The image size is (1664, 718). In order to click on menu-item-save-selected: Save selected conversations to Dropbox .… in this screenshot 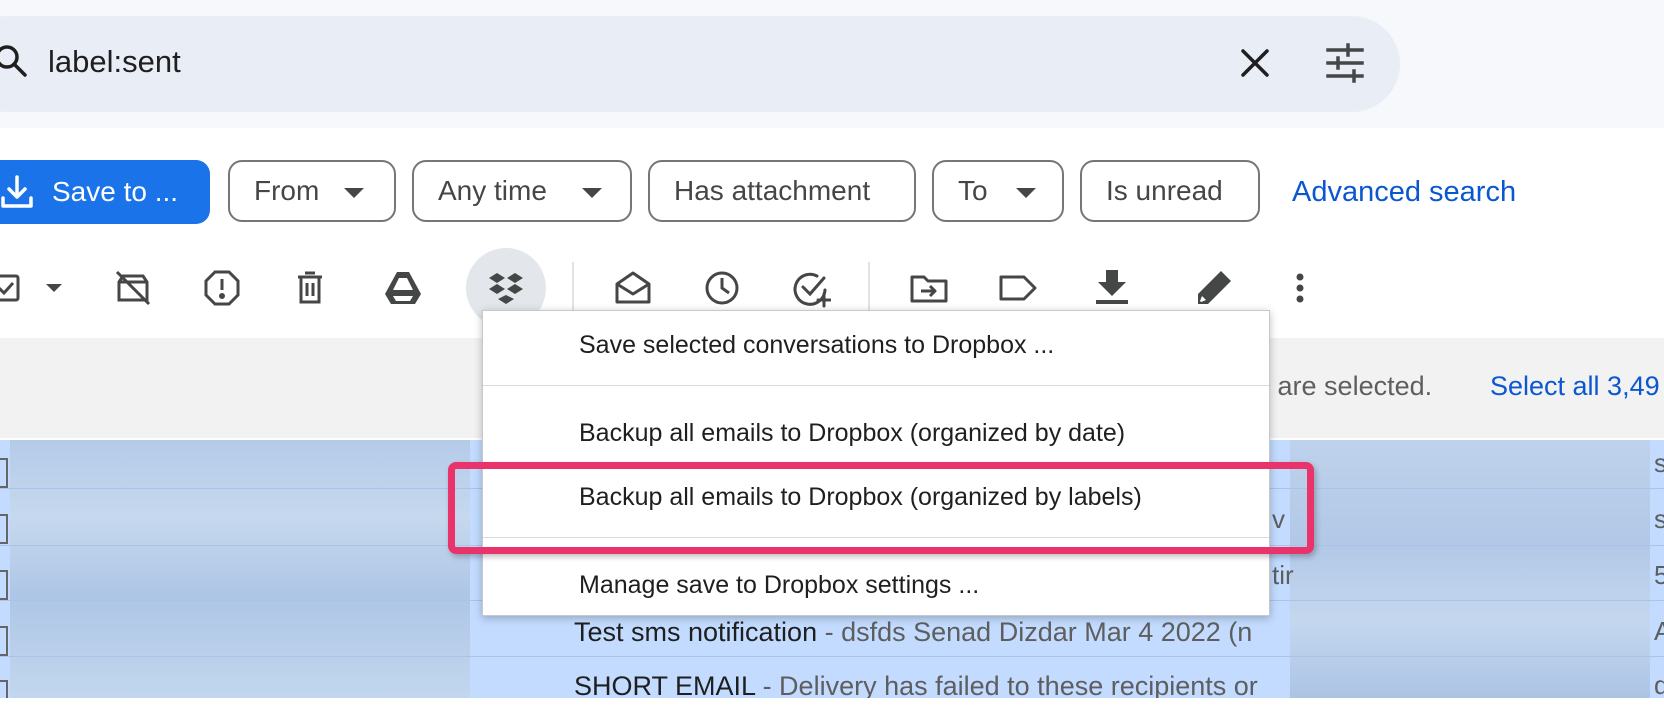, I will do `click(876, 345)`.